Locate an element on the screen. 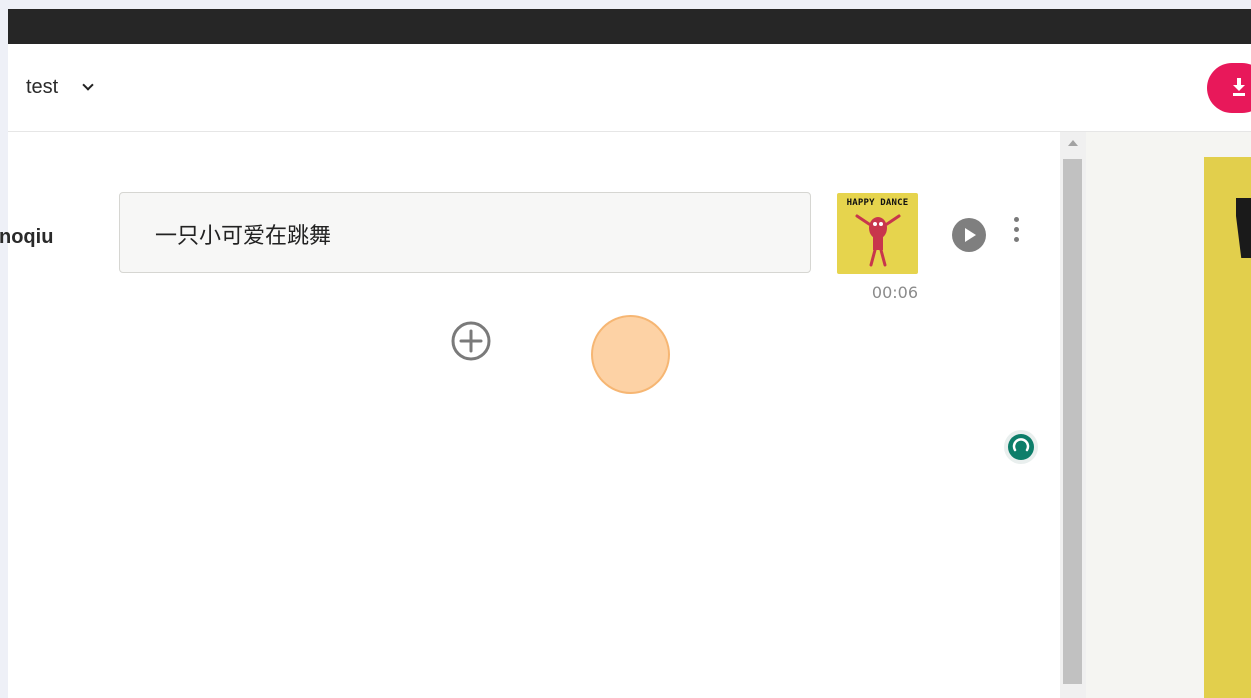 The height and width of the screenshot is (698, 1251). speaker-name: noqiu is located at coordinates (27, 237).